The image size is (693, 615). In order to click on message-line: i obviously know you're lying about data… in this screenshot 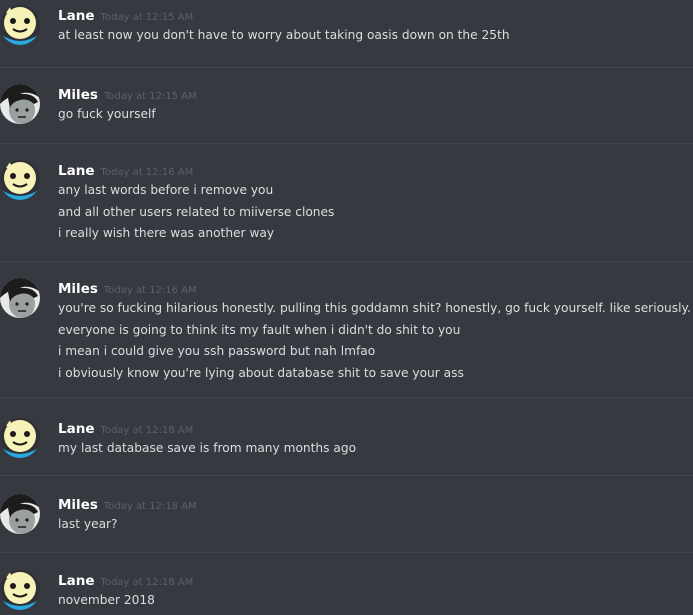, I will do `click(261, 372)`.